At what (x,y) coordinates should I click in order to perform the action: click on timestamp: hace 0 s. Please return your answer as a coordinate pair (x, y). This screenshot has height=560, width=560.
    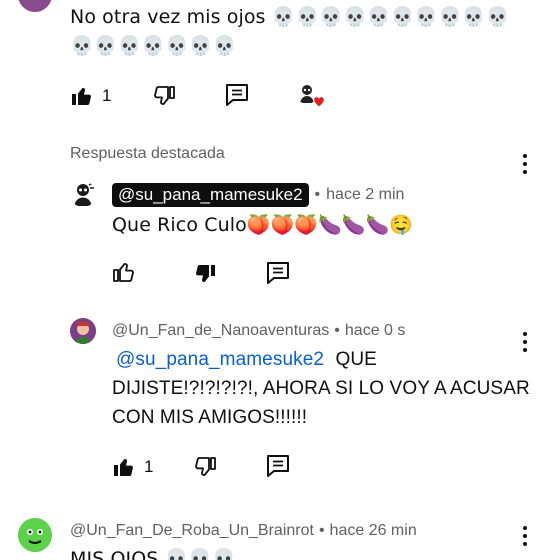
    Looking at the image, I should click on (375, 331).